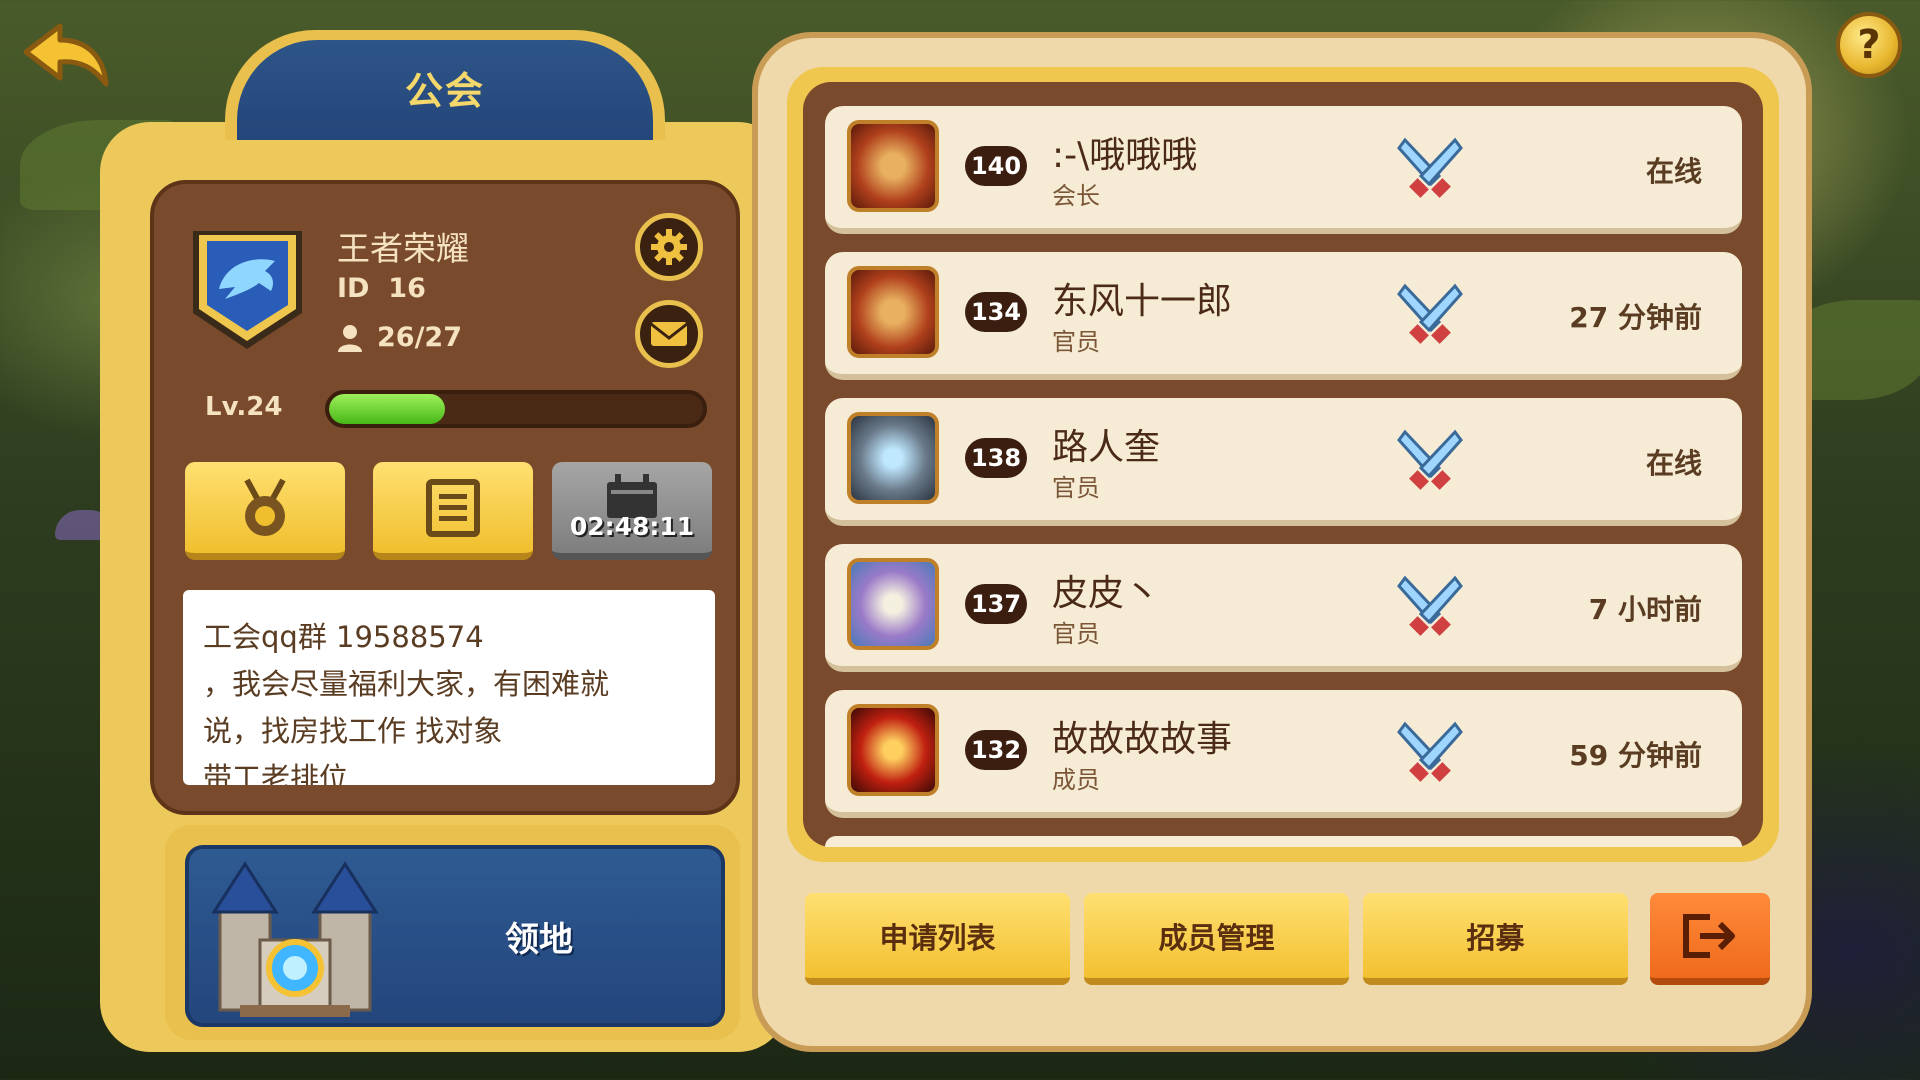 Image resolution: width=1920 pixels, height=1080 pixels. What do you see at coordinates (1283, 316) in the screenshot?
I see `member-row: 134 东风十一郎 官员 27 分钟前` at bounding box center [1283, 316].